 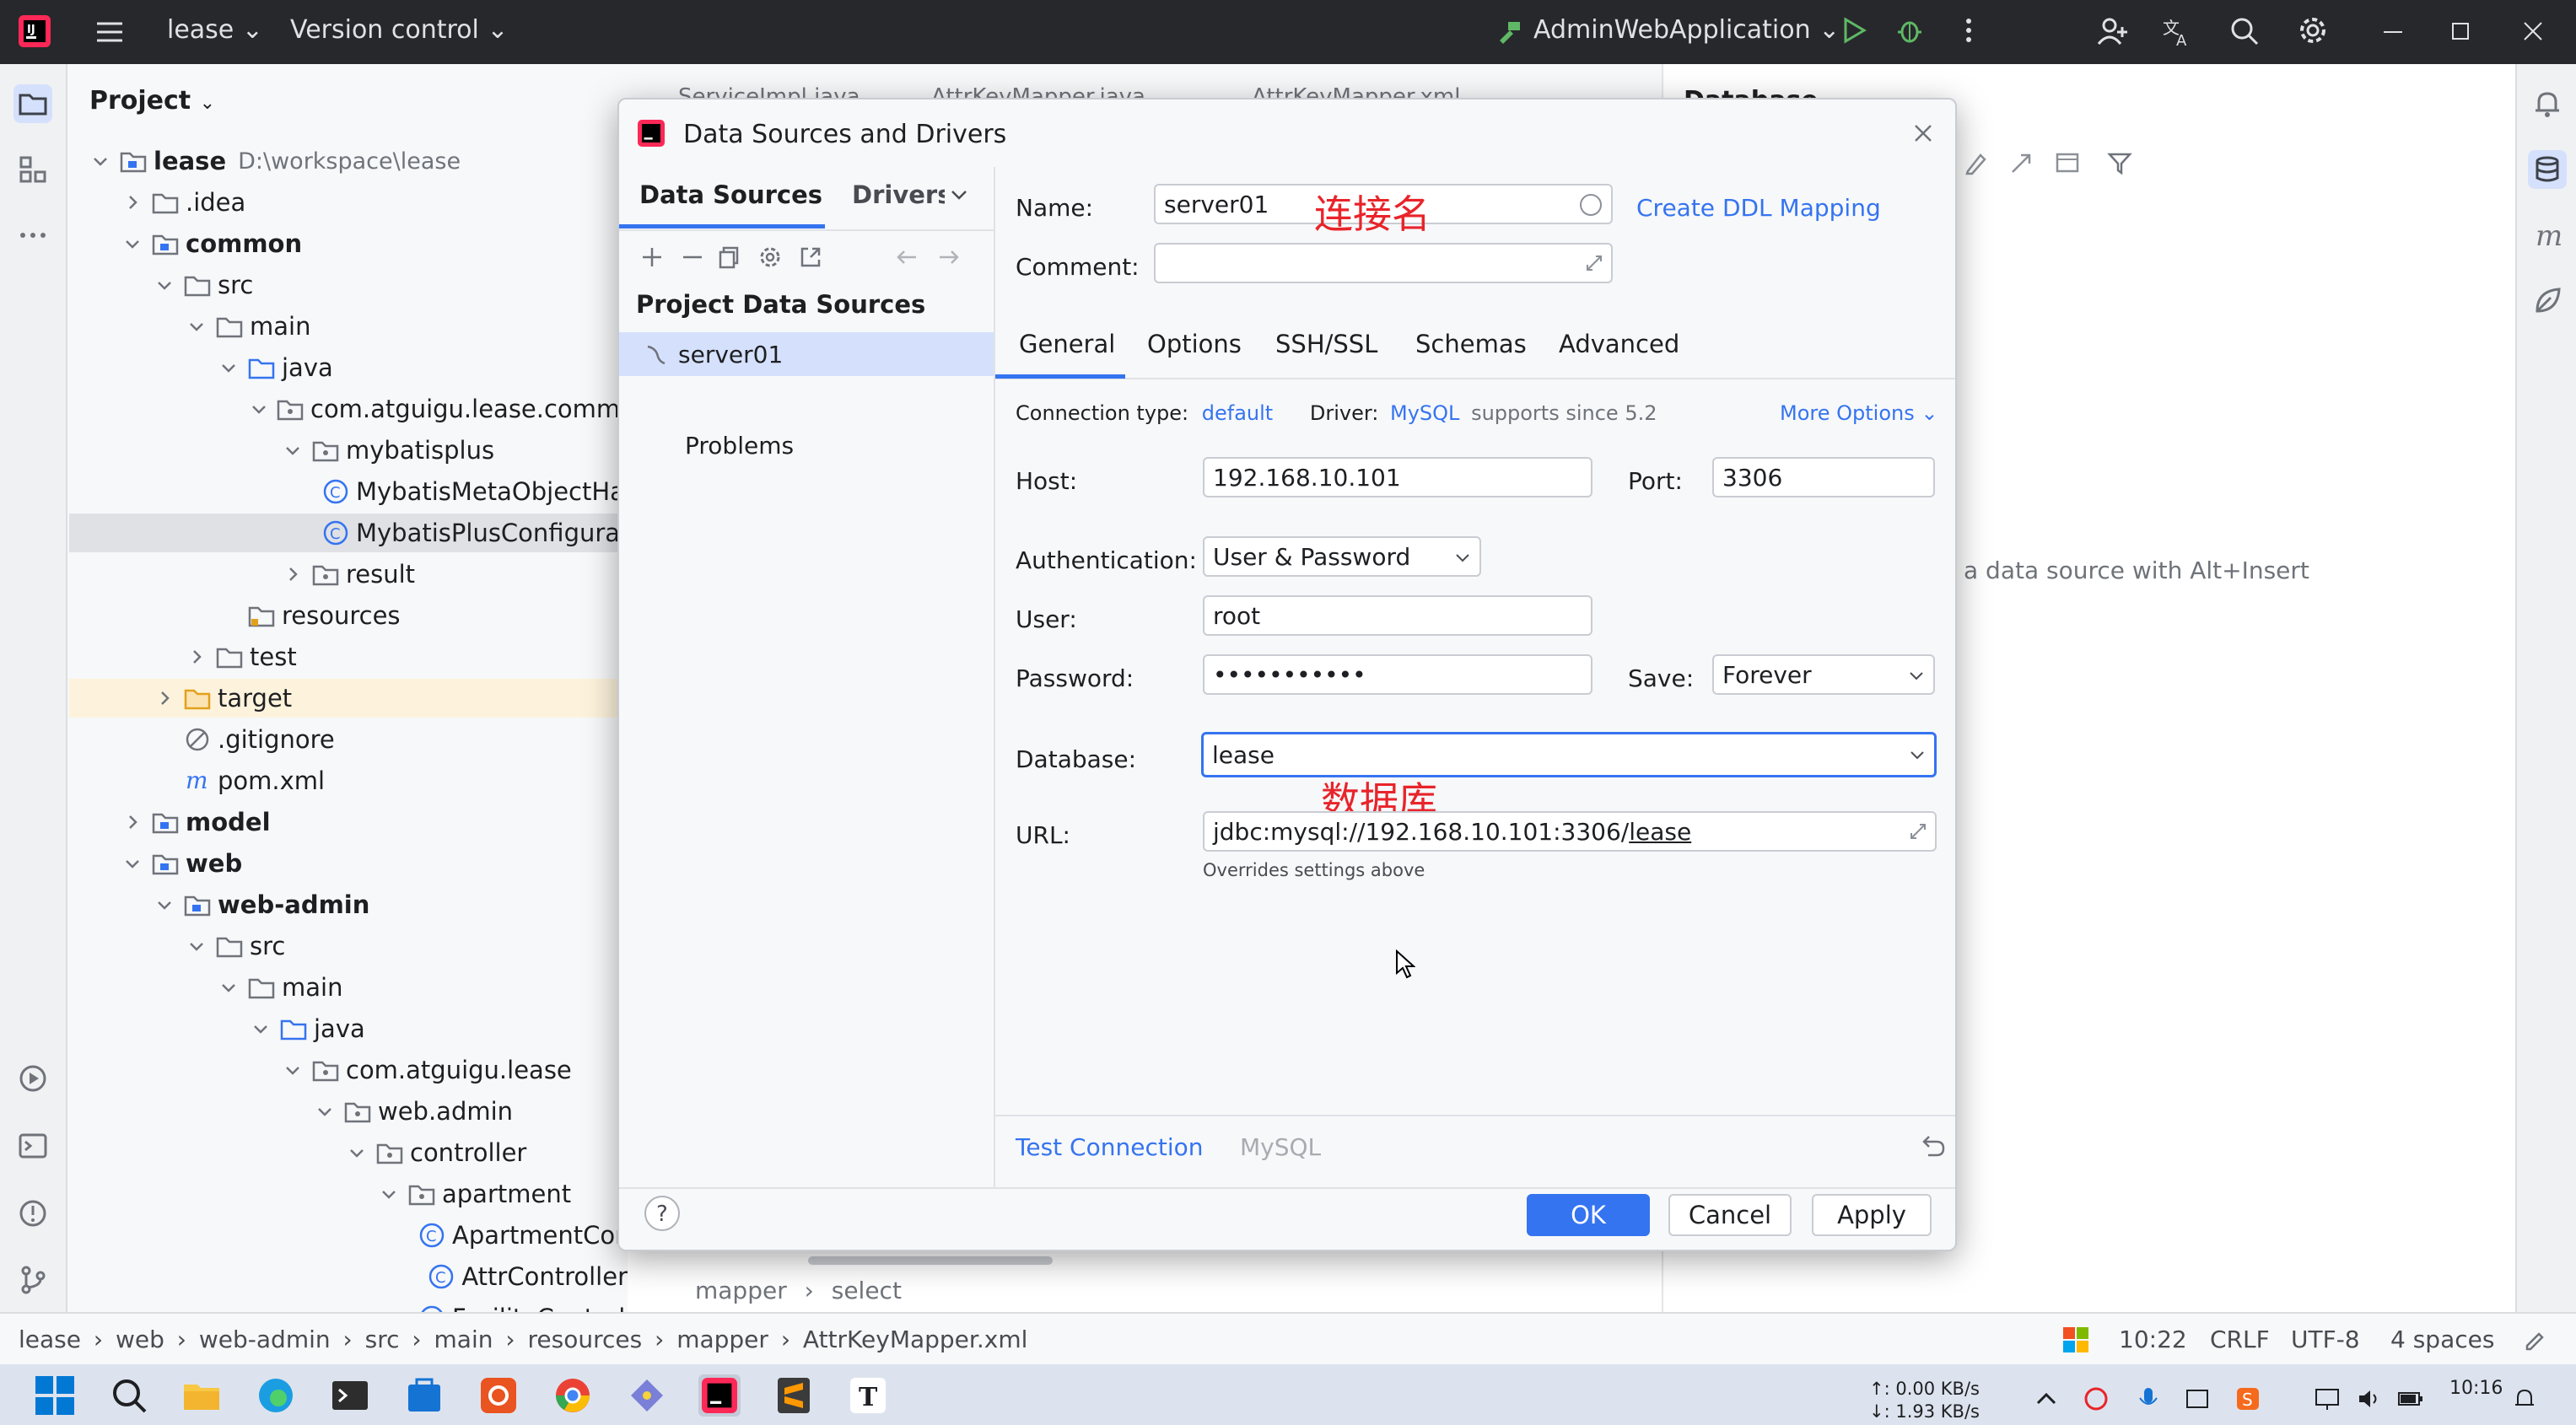 I want to click on status-breadcrumb-item: resources, so click(x=585, y=1339).